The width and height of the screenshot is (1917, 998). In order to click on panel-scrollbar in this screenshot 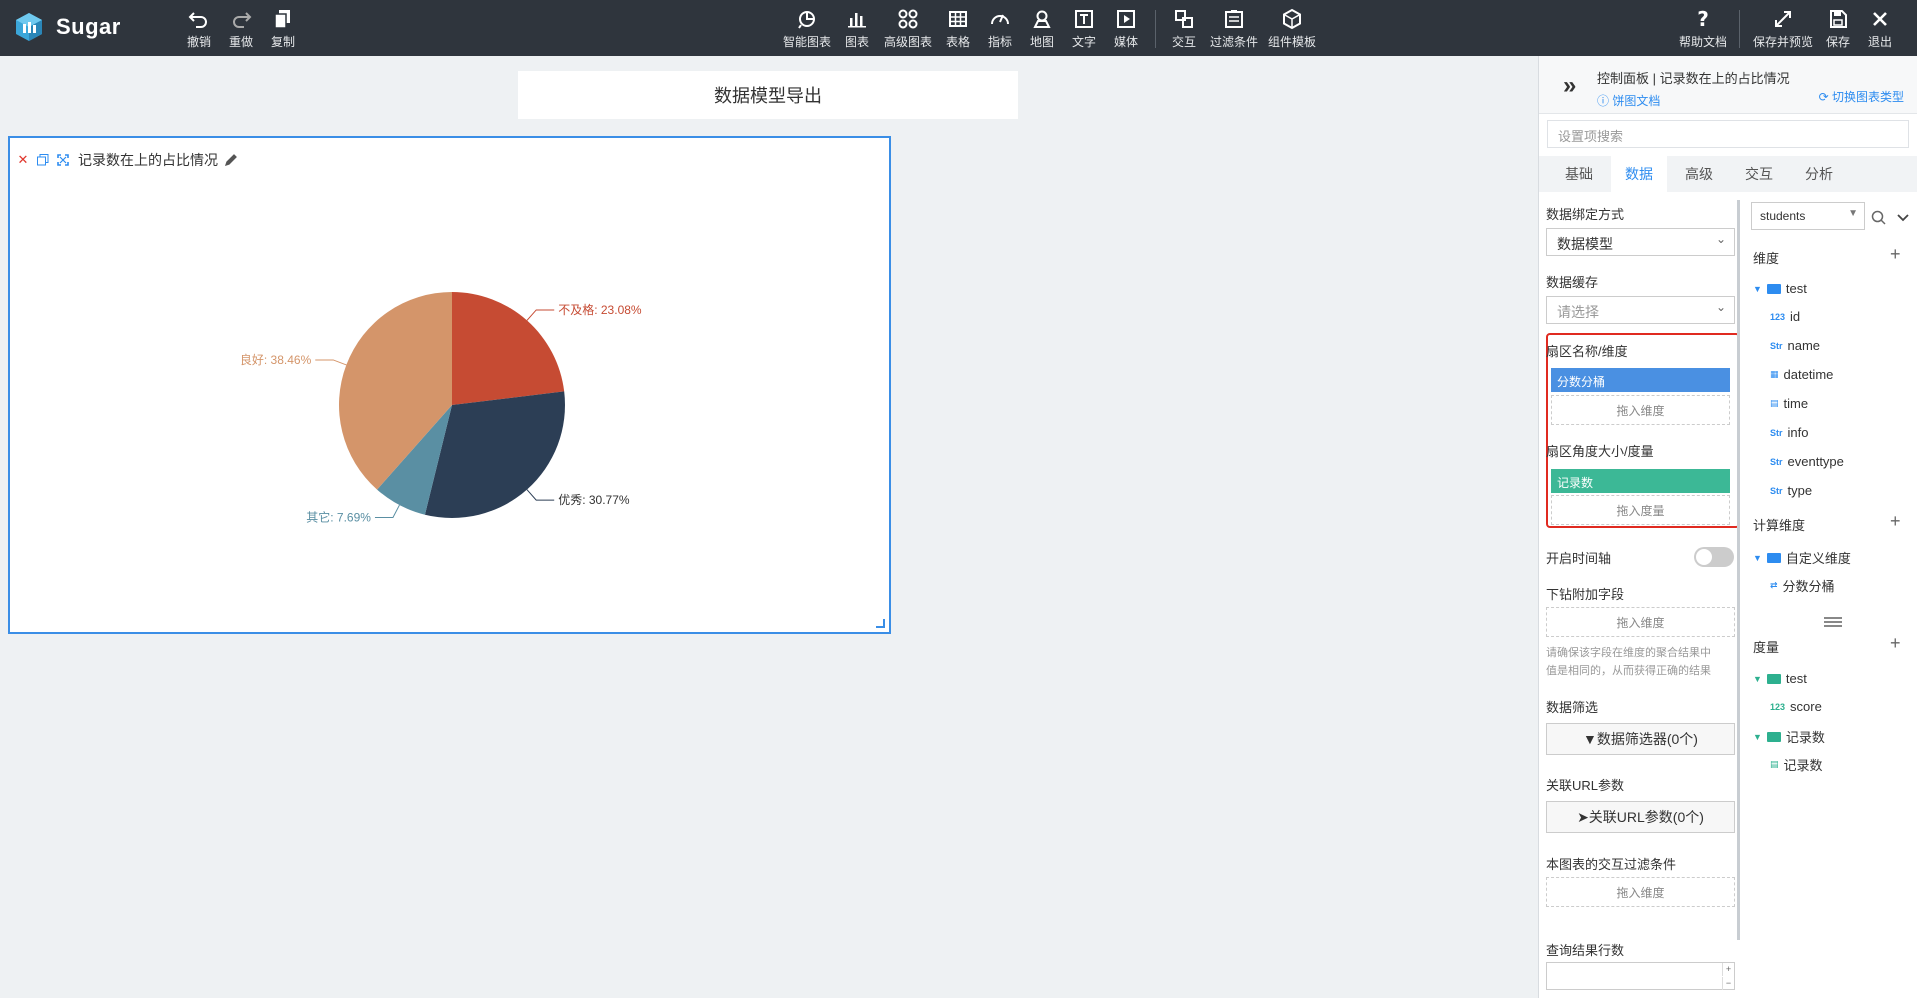, I will do `click(1738, 570)`.